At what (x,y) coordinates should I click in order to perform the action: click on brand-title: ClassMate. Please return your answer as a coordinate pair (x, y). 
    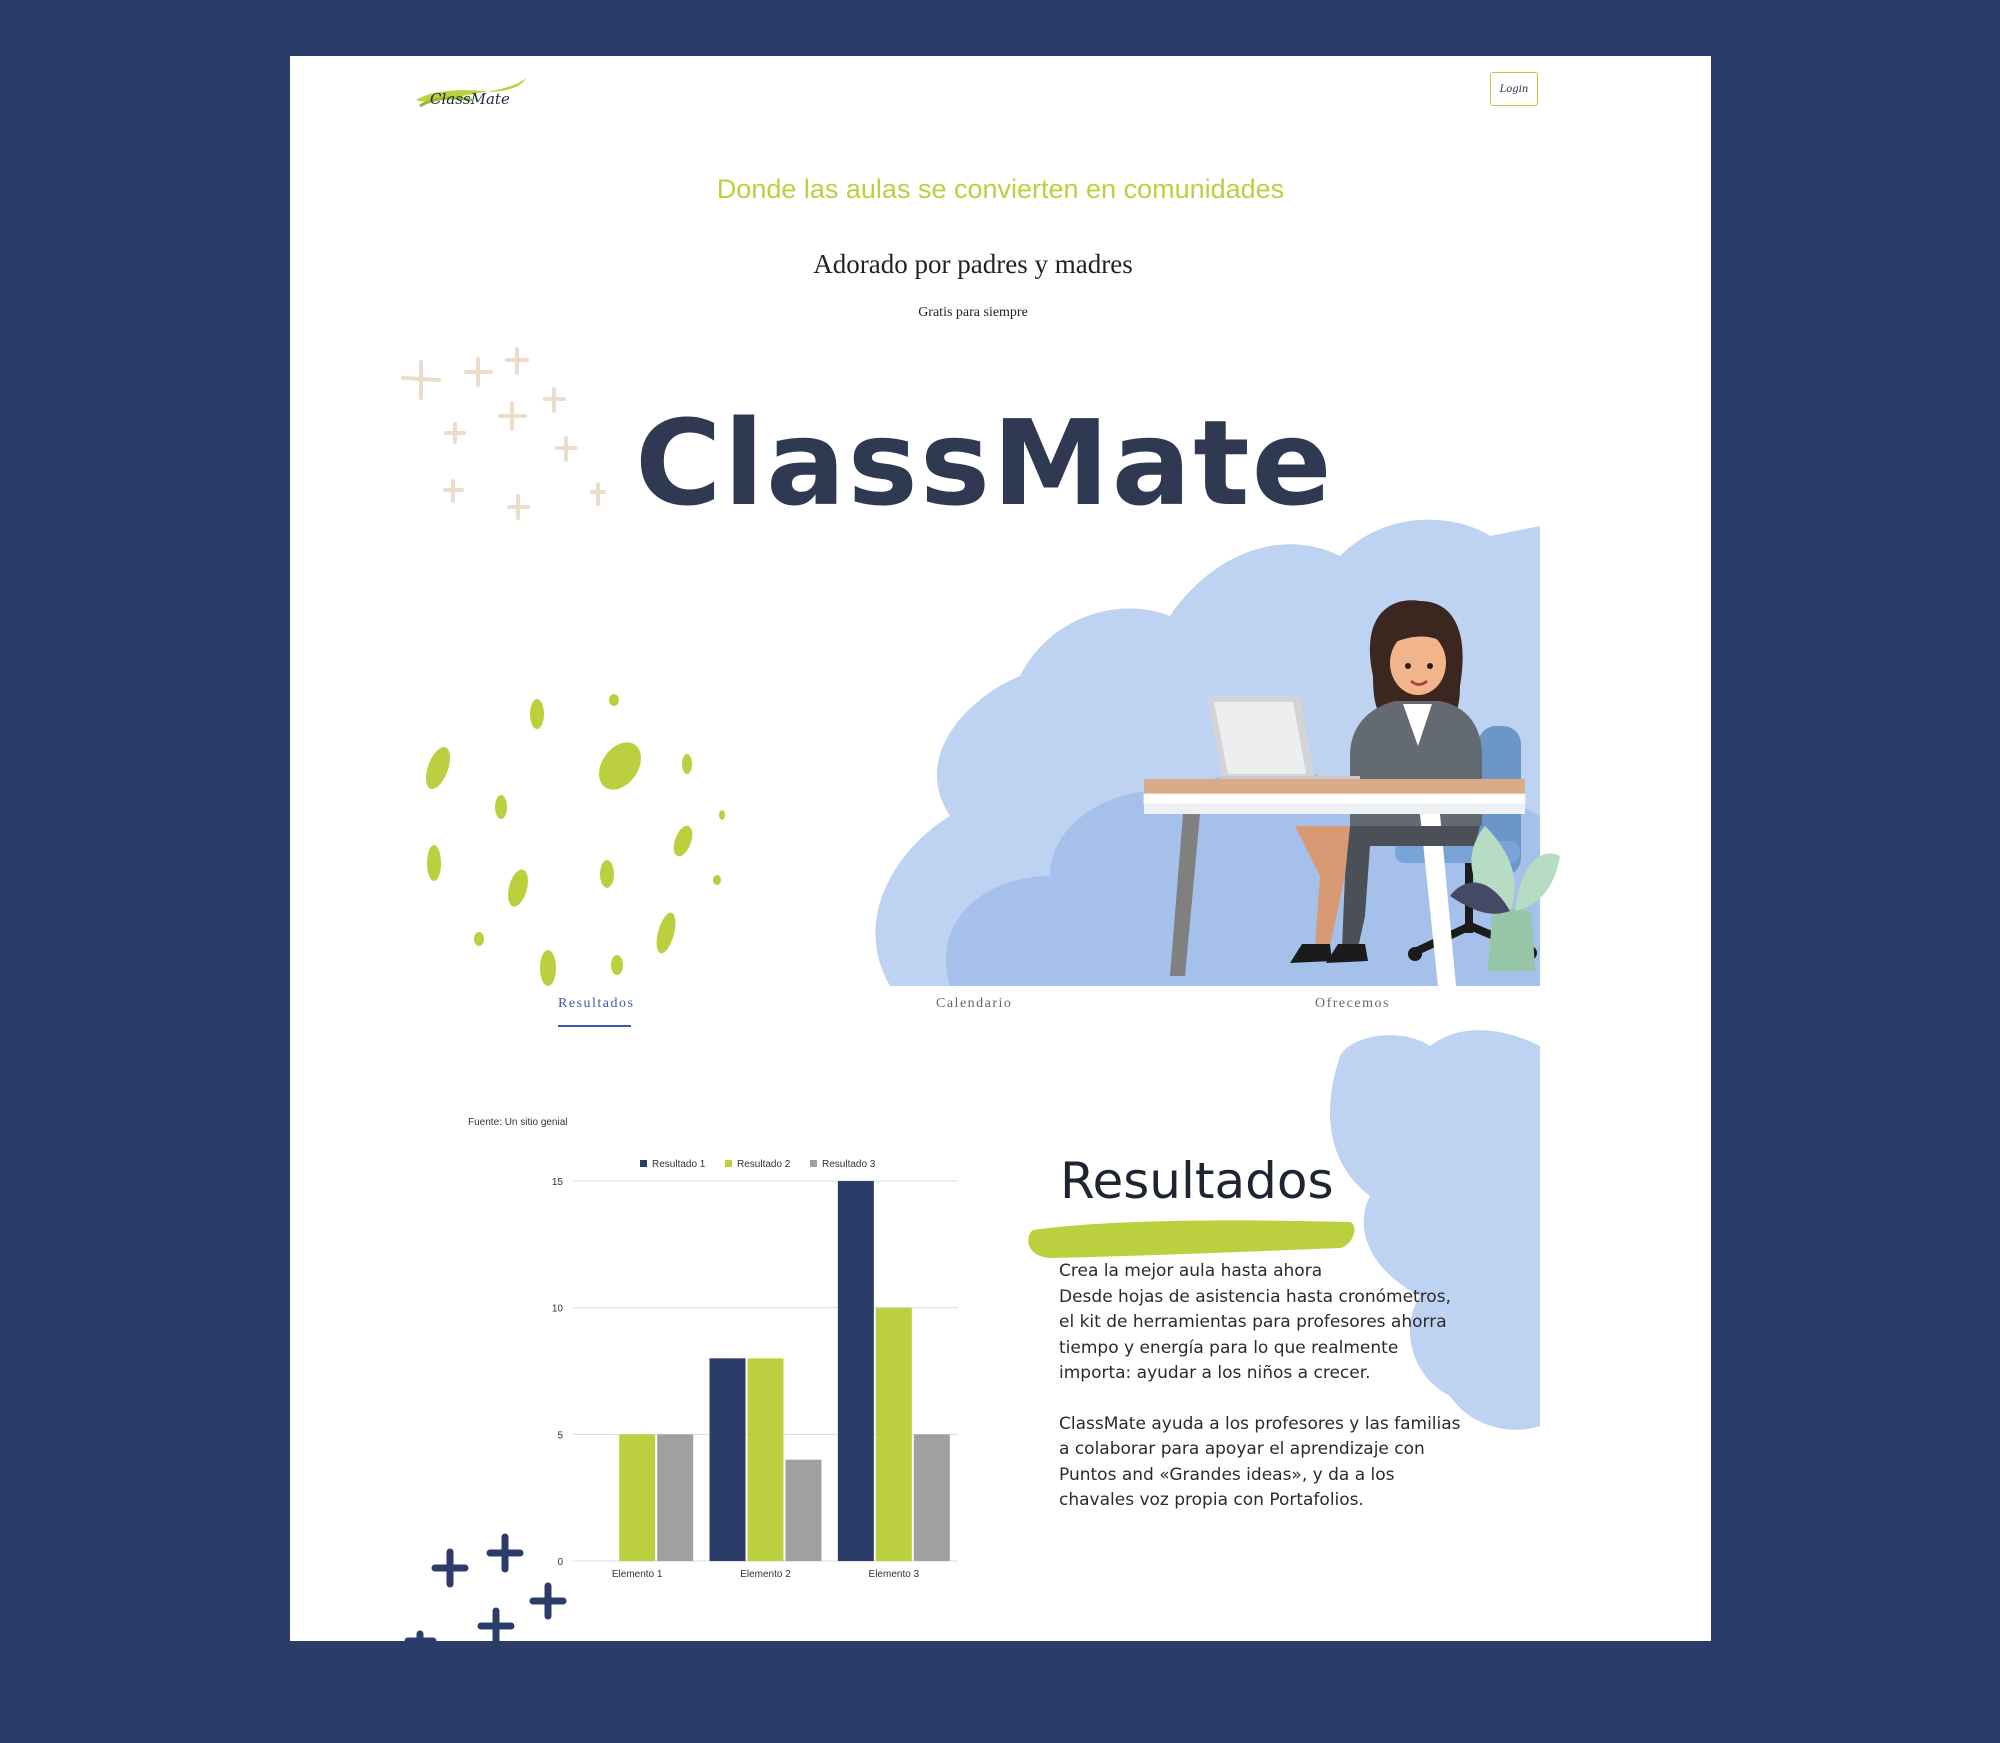
    Looking at the image, I should click on (984, 463).